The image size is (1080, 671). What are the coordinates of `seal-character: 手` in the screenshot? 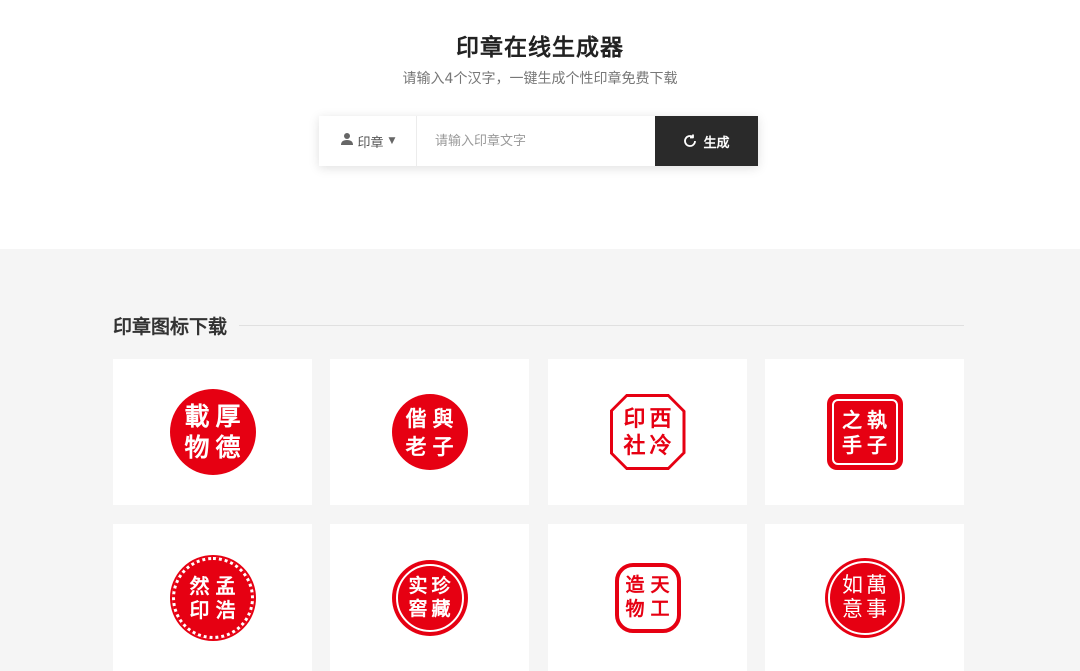 It's located at (852, 444).